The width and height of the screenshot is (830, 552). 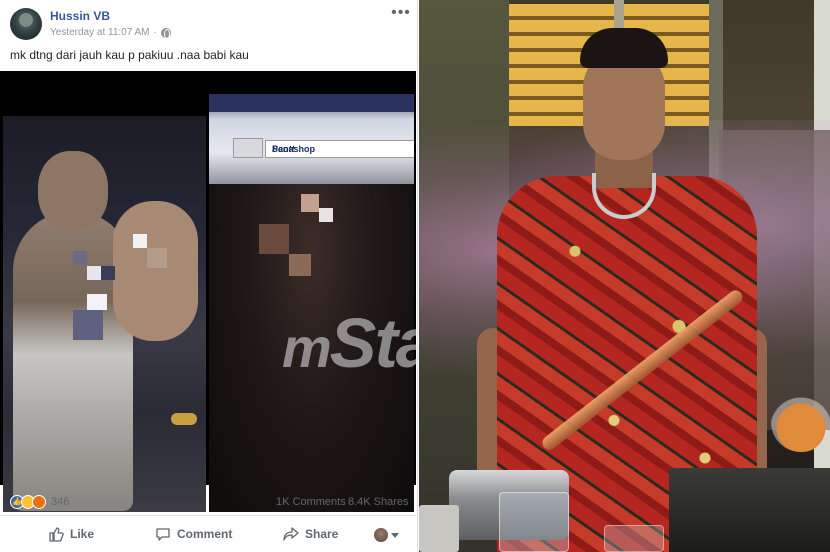 I want to click on viewer-selector, so click(x=386, y=535).